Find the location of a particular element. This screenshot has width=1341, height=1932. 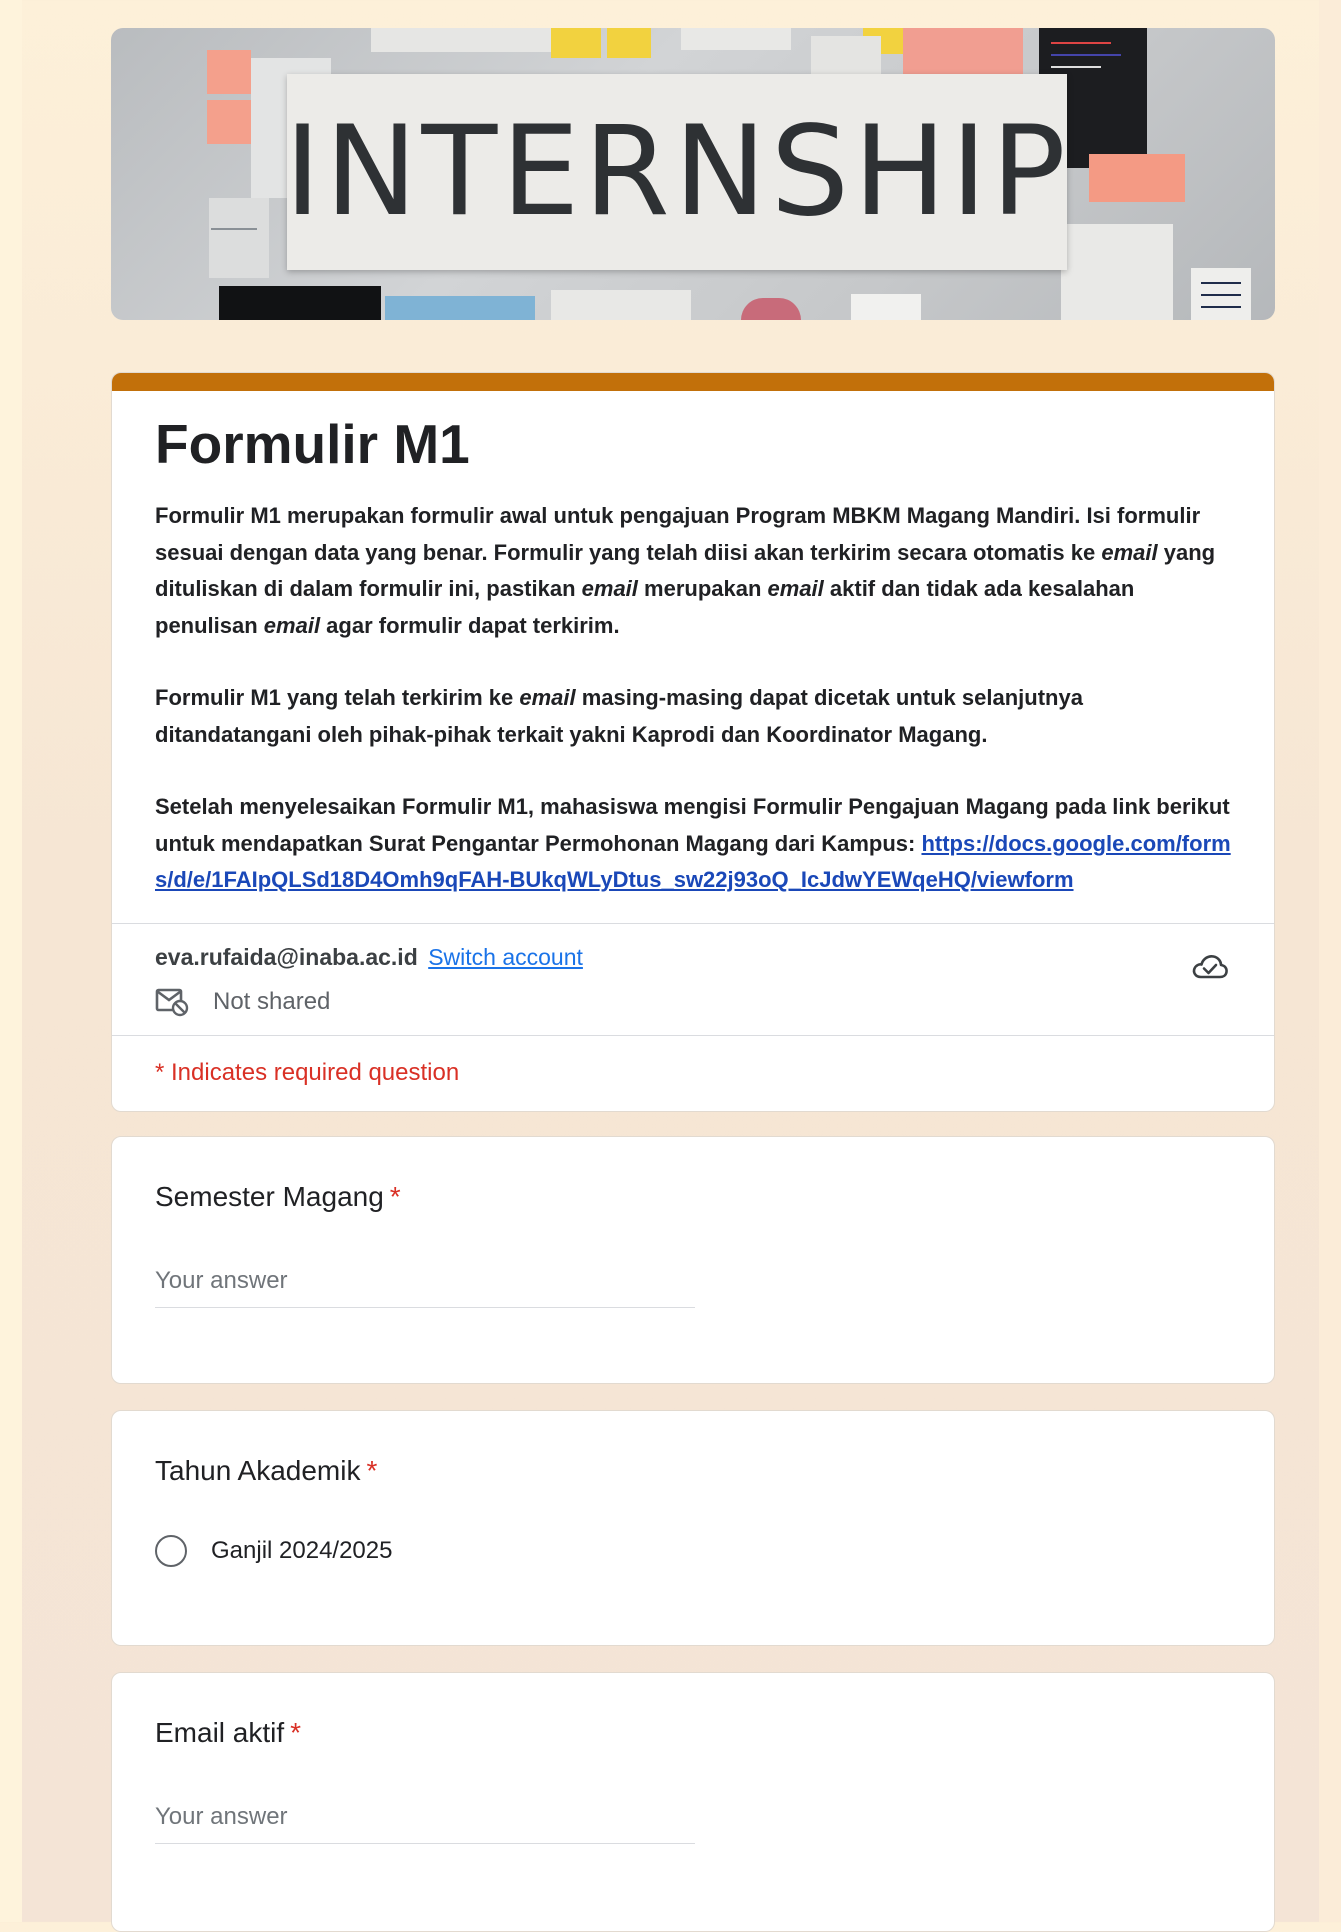

question-card-tahun-akademik: Tahun Akademik * Ganjil 2024/2025 is located at coordinates (693, 1527).